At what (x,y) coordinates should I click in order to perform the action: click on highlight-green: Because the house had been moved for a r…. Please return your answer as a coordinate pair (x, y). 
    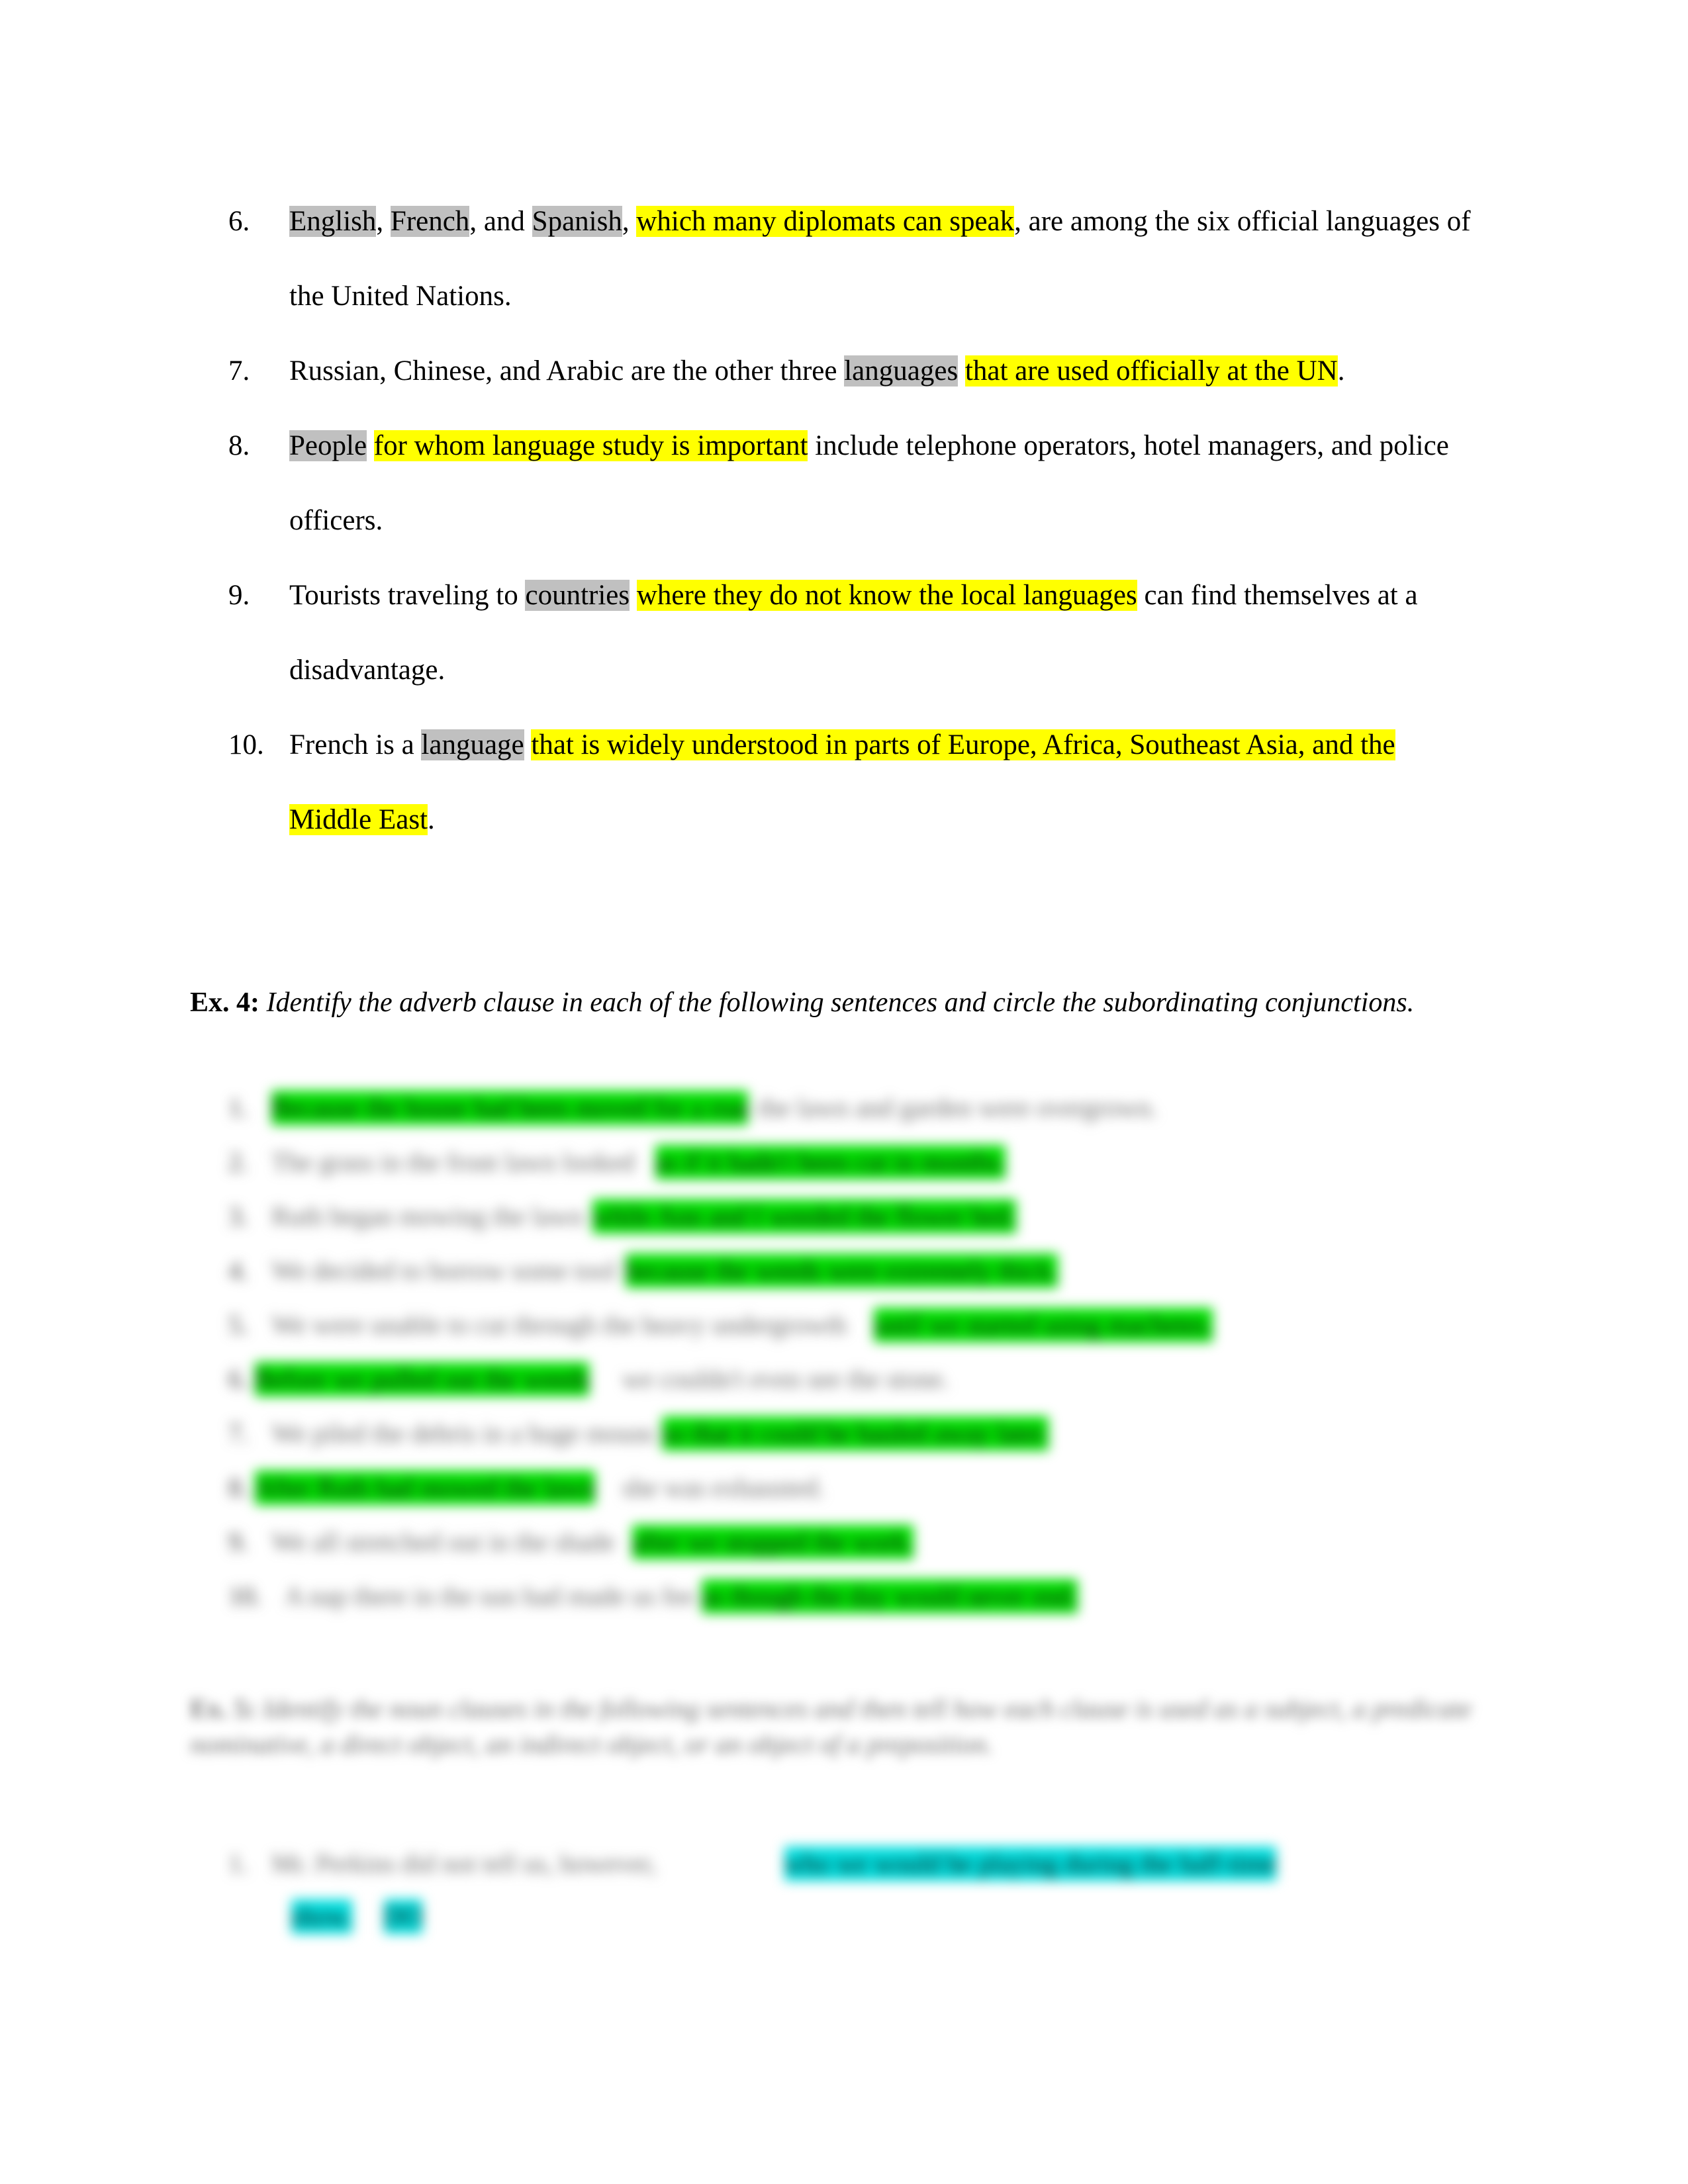
    Looking at the image, I should click on (509, 1108).